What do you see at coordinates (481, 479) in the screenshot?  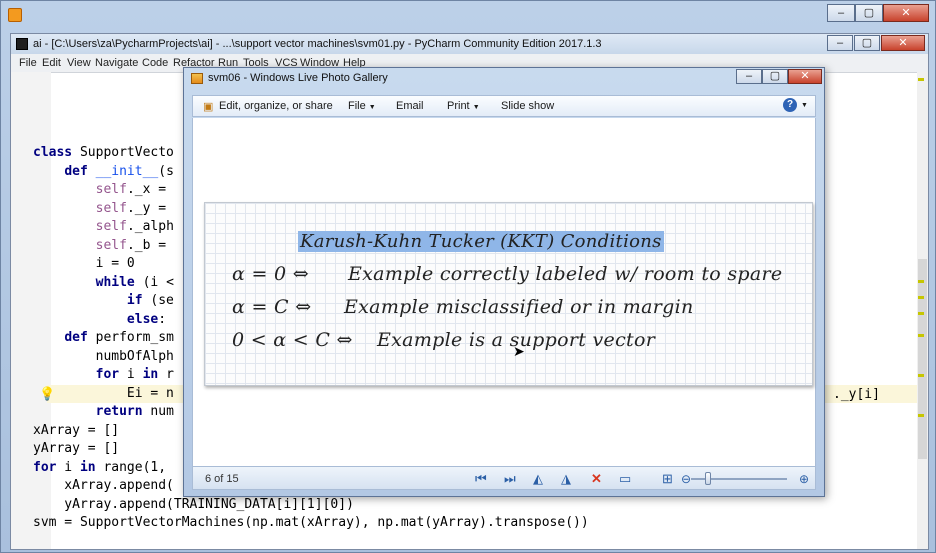 I see `previous-icon: ⏮` at bounding box center [481, 479].